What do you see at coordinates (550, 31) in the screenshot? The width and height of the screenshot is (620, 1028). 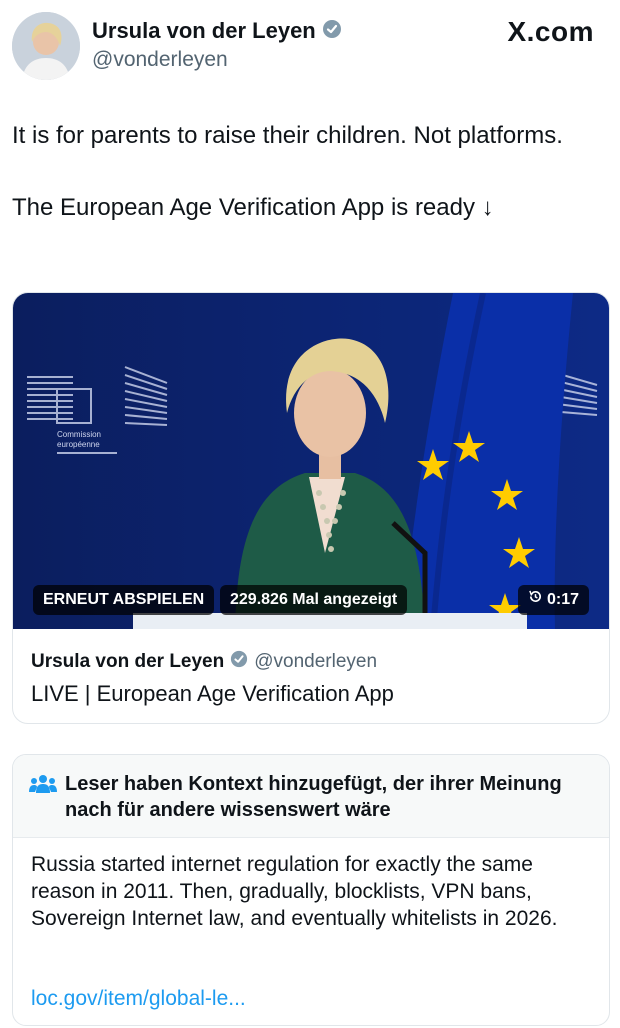 I see `site-logo: X.com` at bounding box center [550, 31].